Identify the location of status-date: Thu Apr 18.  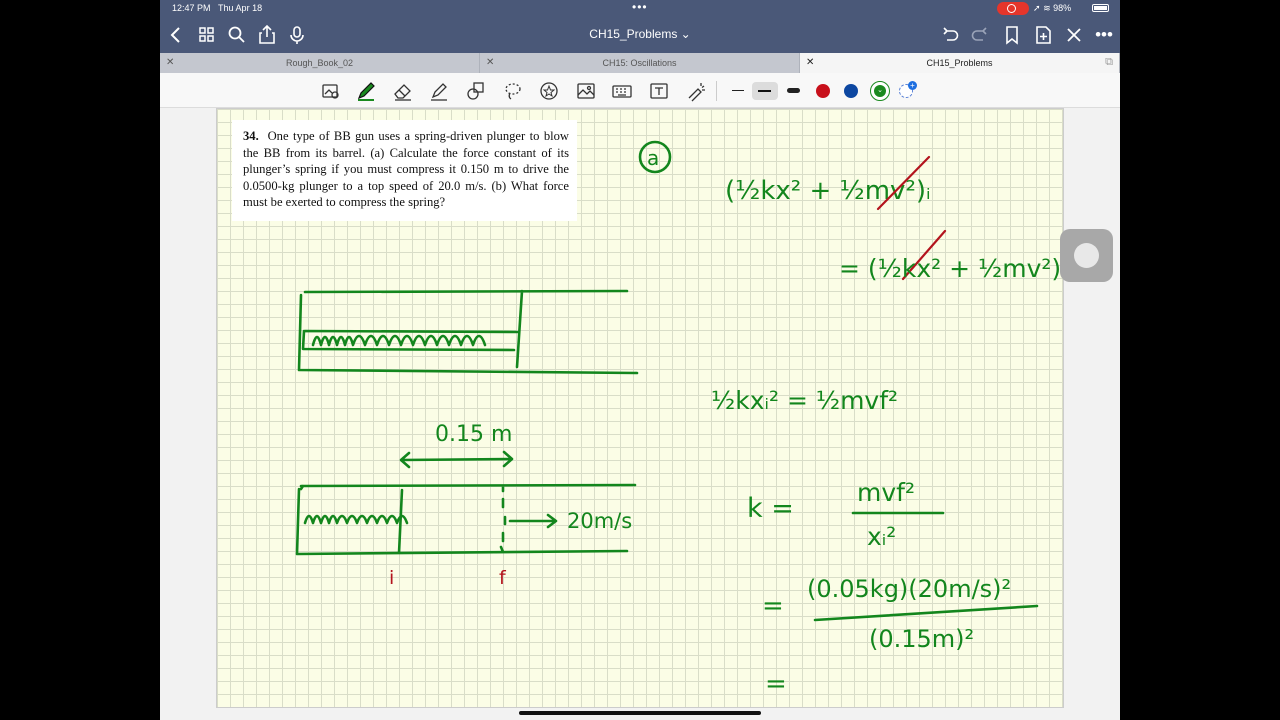
(240, 8).